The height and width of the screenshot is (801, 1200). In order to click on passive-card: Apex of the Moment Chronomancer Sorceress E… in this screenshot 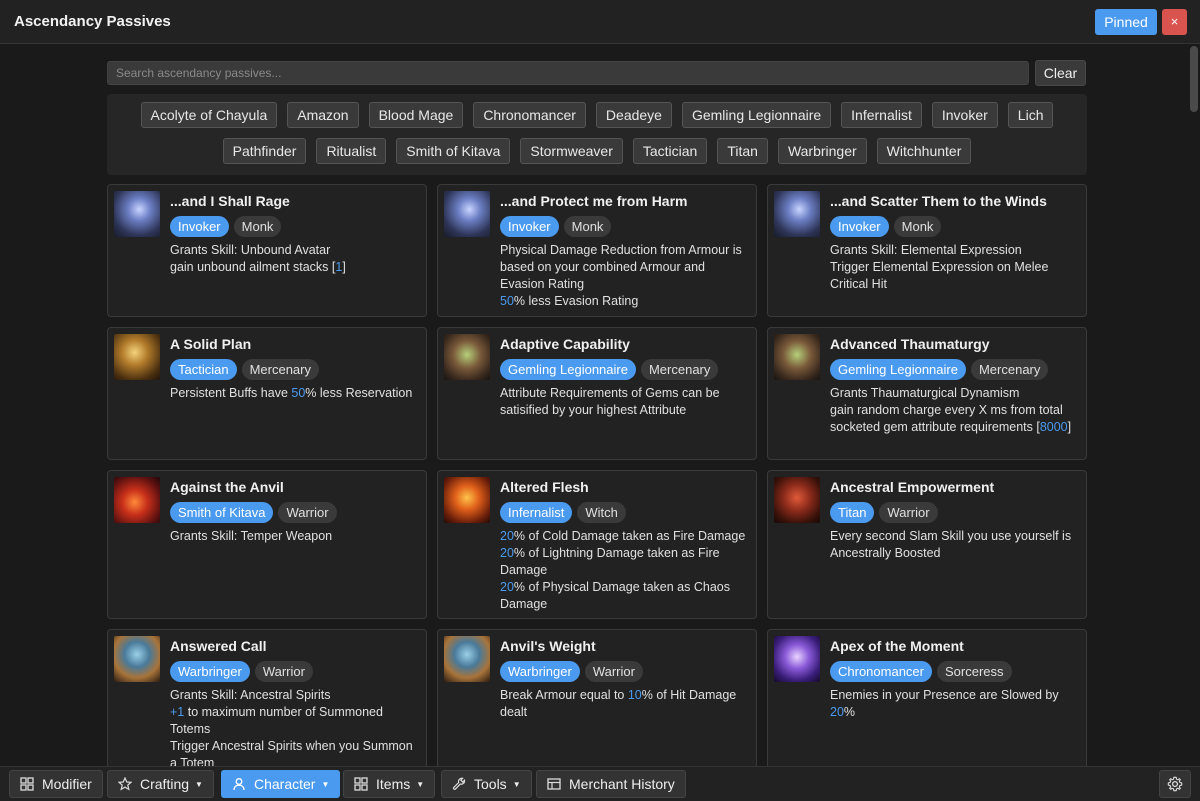, I will do `click(927, 704)`.